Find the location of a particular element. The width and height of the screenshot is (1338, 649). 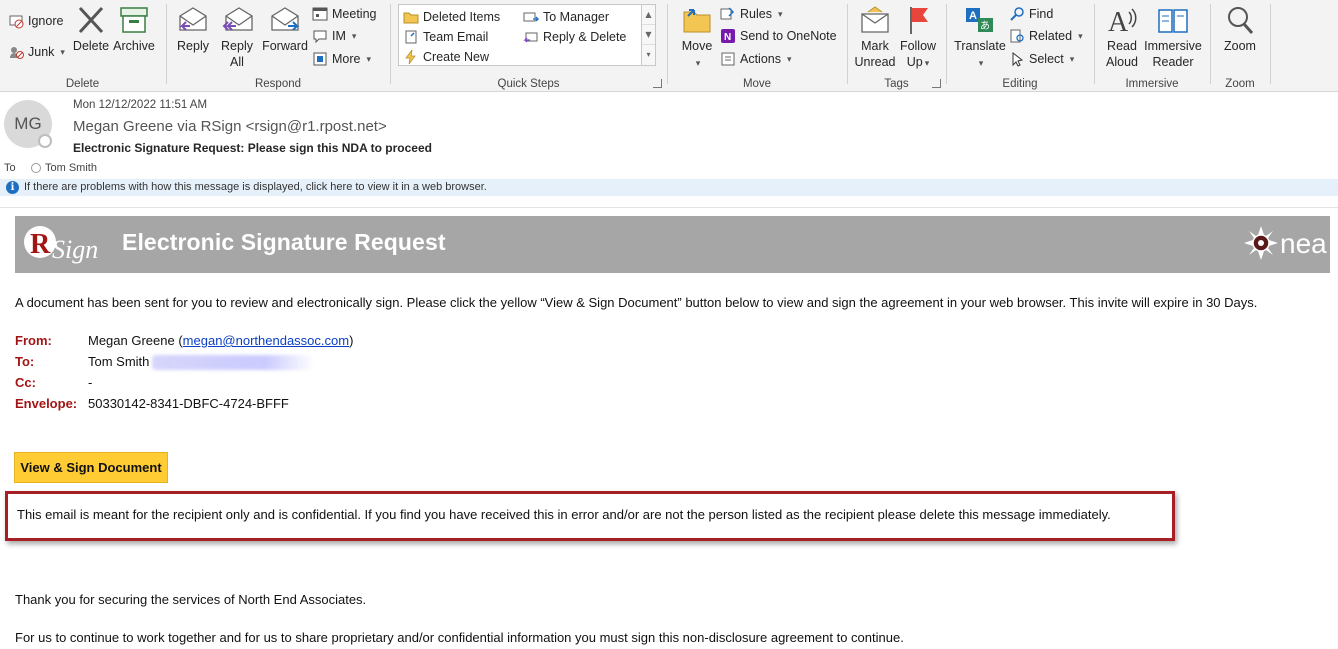

to-field-label: To: is located at coordinates (25, 361).